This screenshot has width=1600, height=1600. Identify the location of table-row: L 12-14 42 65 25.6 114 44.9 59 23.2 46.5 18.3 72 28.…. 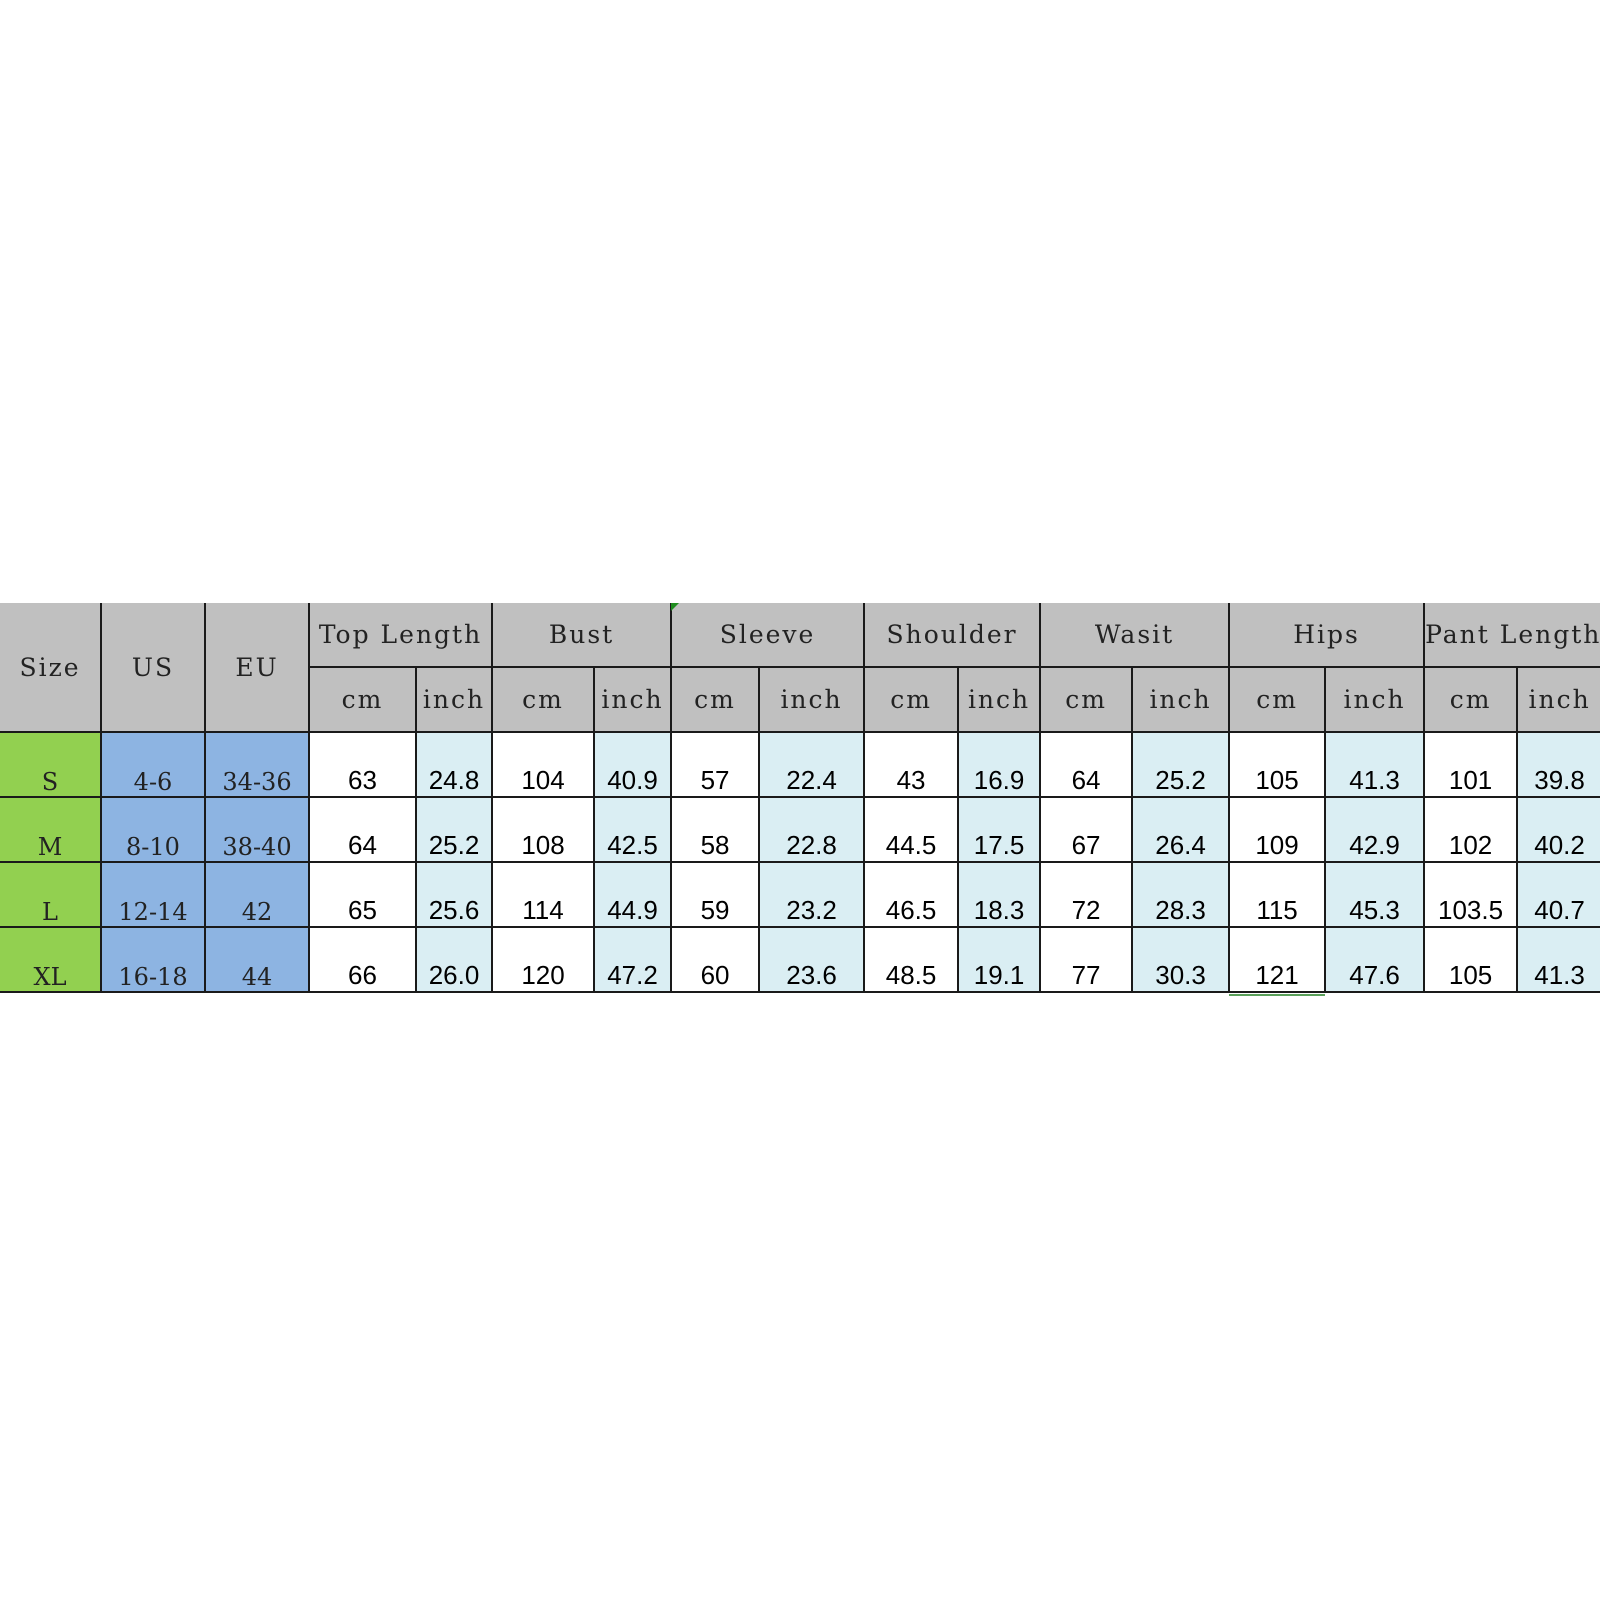
(800, 894).